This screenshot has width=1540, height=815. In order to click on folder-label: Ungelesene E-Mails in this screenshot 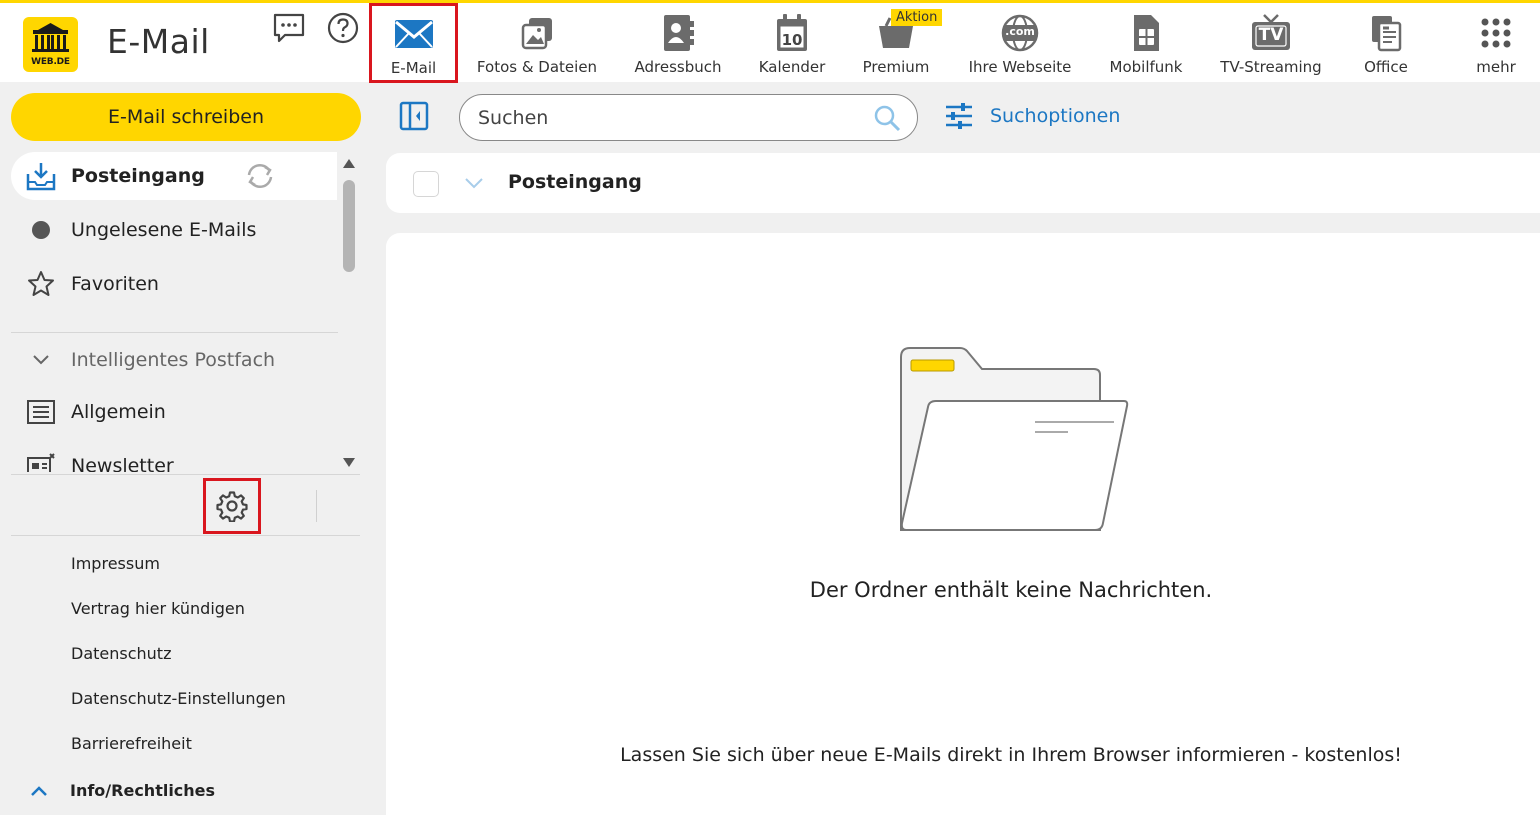, I will do `click(164, 230)`.